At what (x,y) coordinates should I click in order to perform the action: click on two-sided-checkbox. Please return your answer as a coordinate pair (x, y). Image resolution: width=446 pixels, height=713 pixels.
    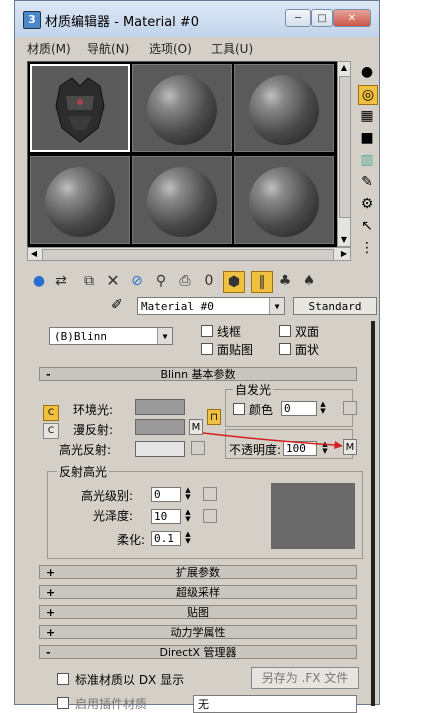
    Looking at the image, I should click on (285, 331).